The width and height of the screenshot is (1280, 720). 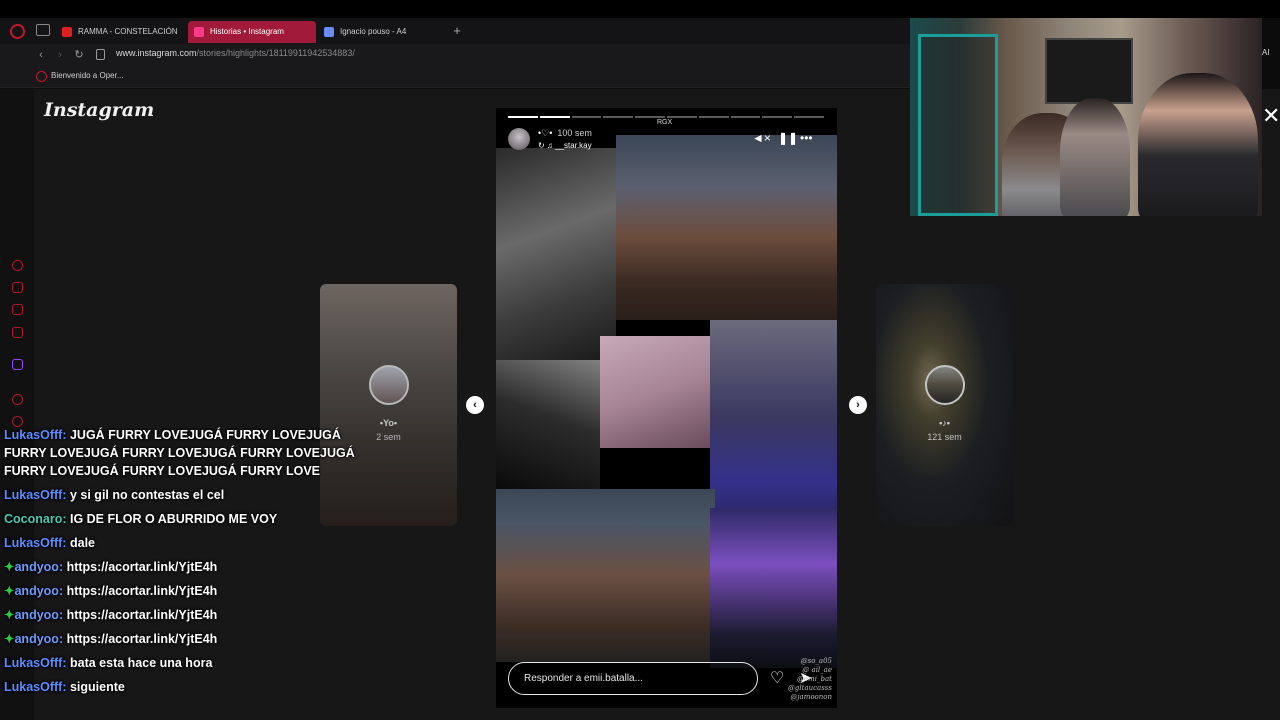 What do you see at coordinates (79, 55) in the screenshot?
I see `reload-icon: ↻` at bounding box center [79, 55].